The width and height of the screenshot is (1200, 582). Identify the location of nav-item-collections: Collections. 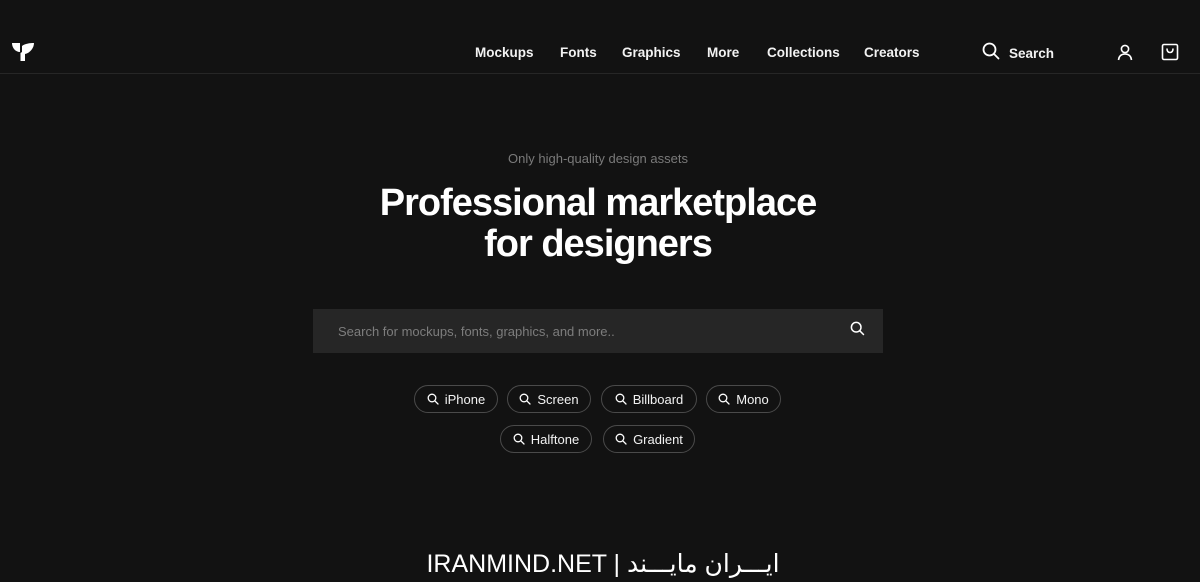
(803, 52).